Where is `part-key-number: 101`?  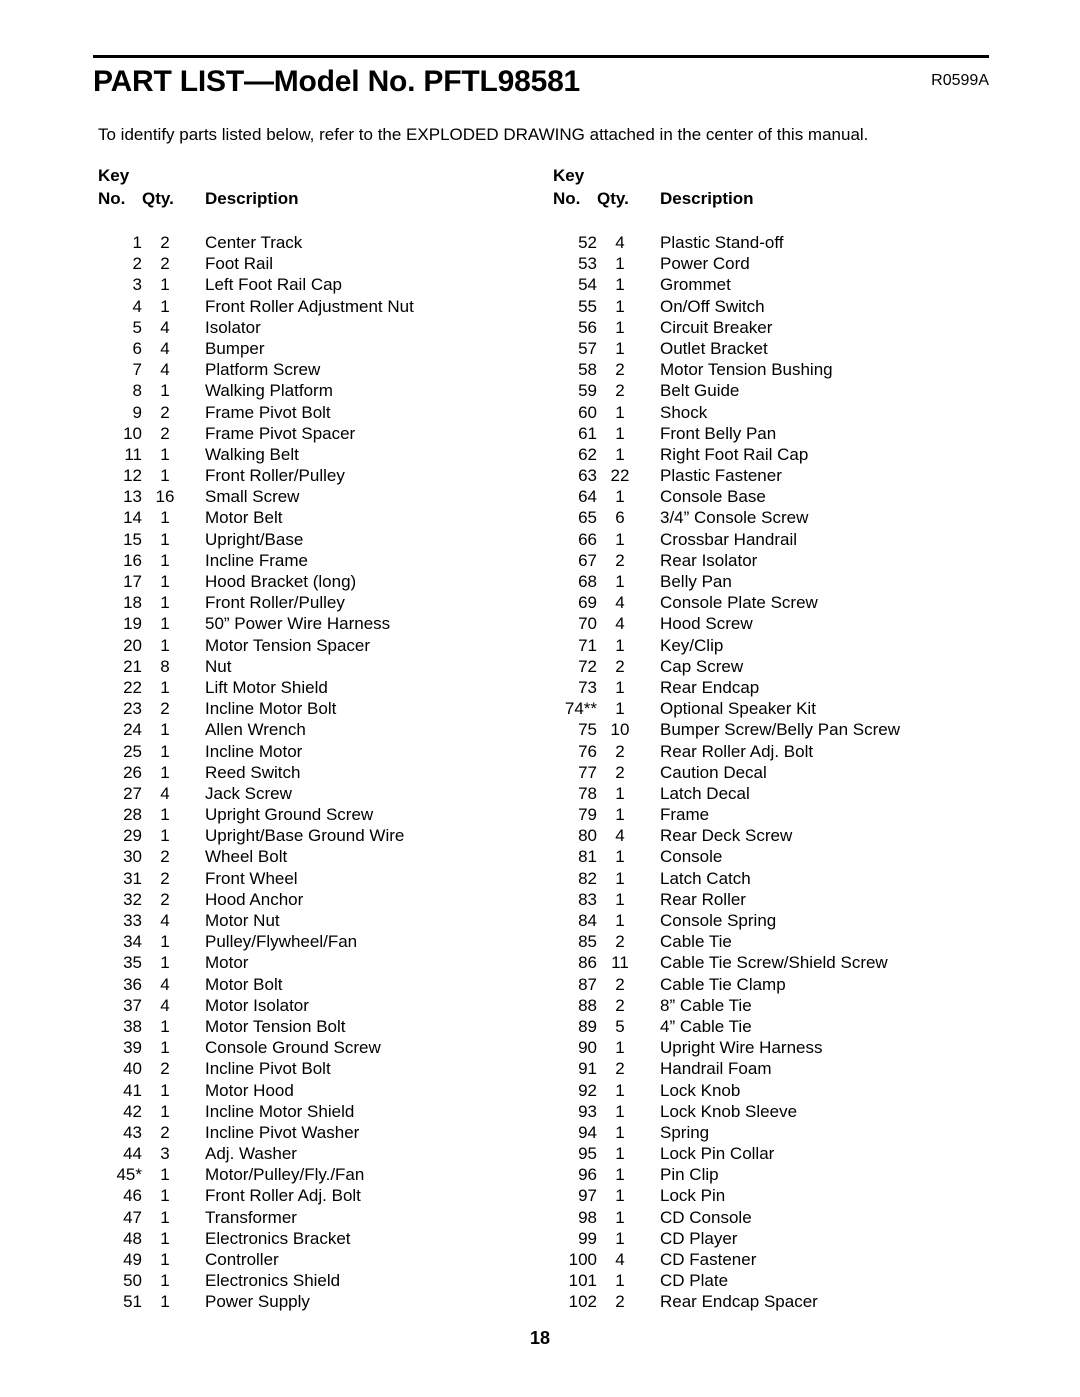
part-key-number: 101 is located at coordinates (582, 1281).